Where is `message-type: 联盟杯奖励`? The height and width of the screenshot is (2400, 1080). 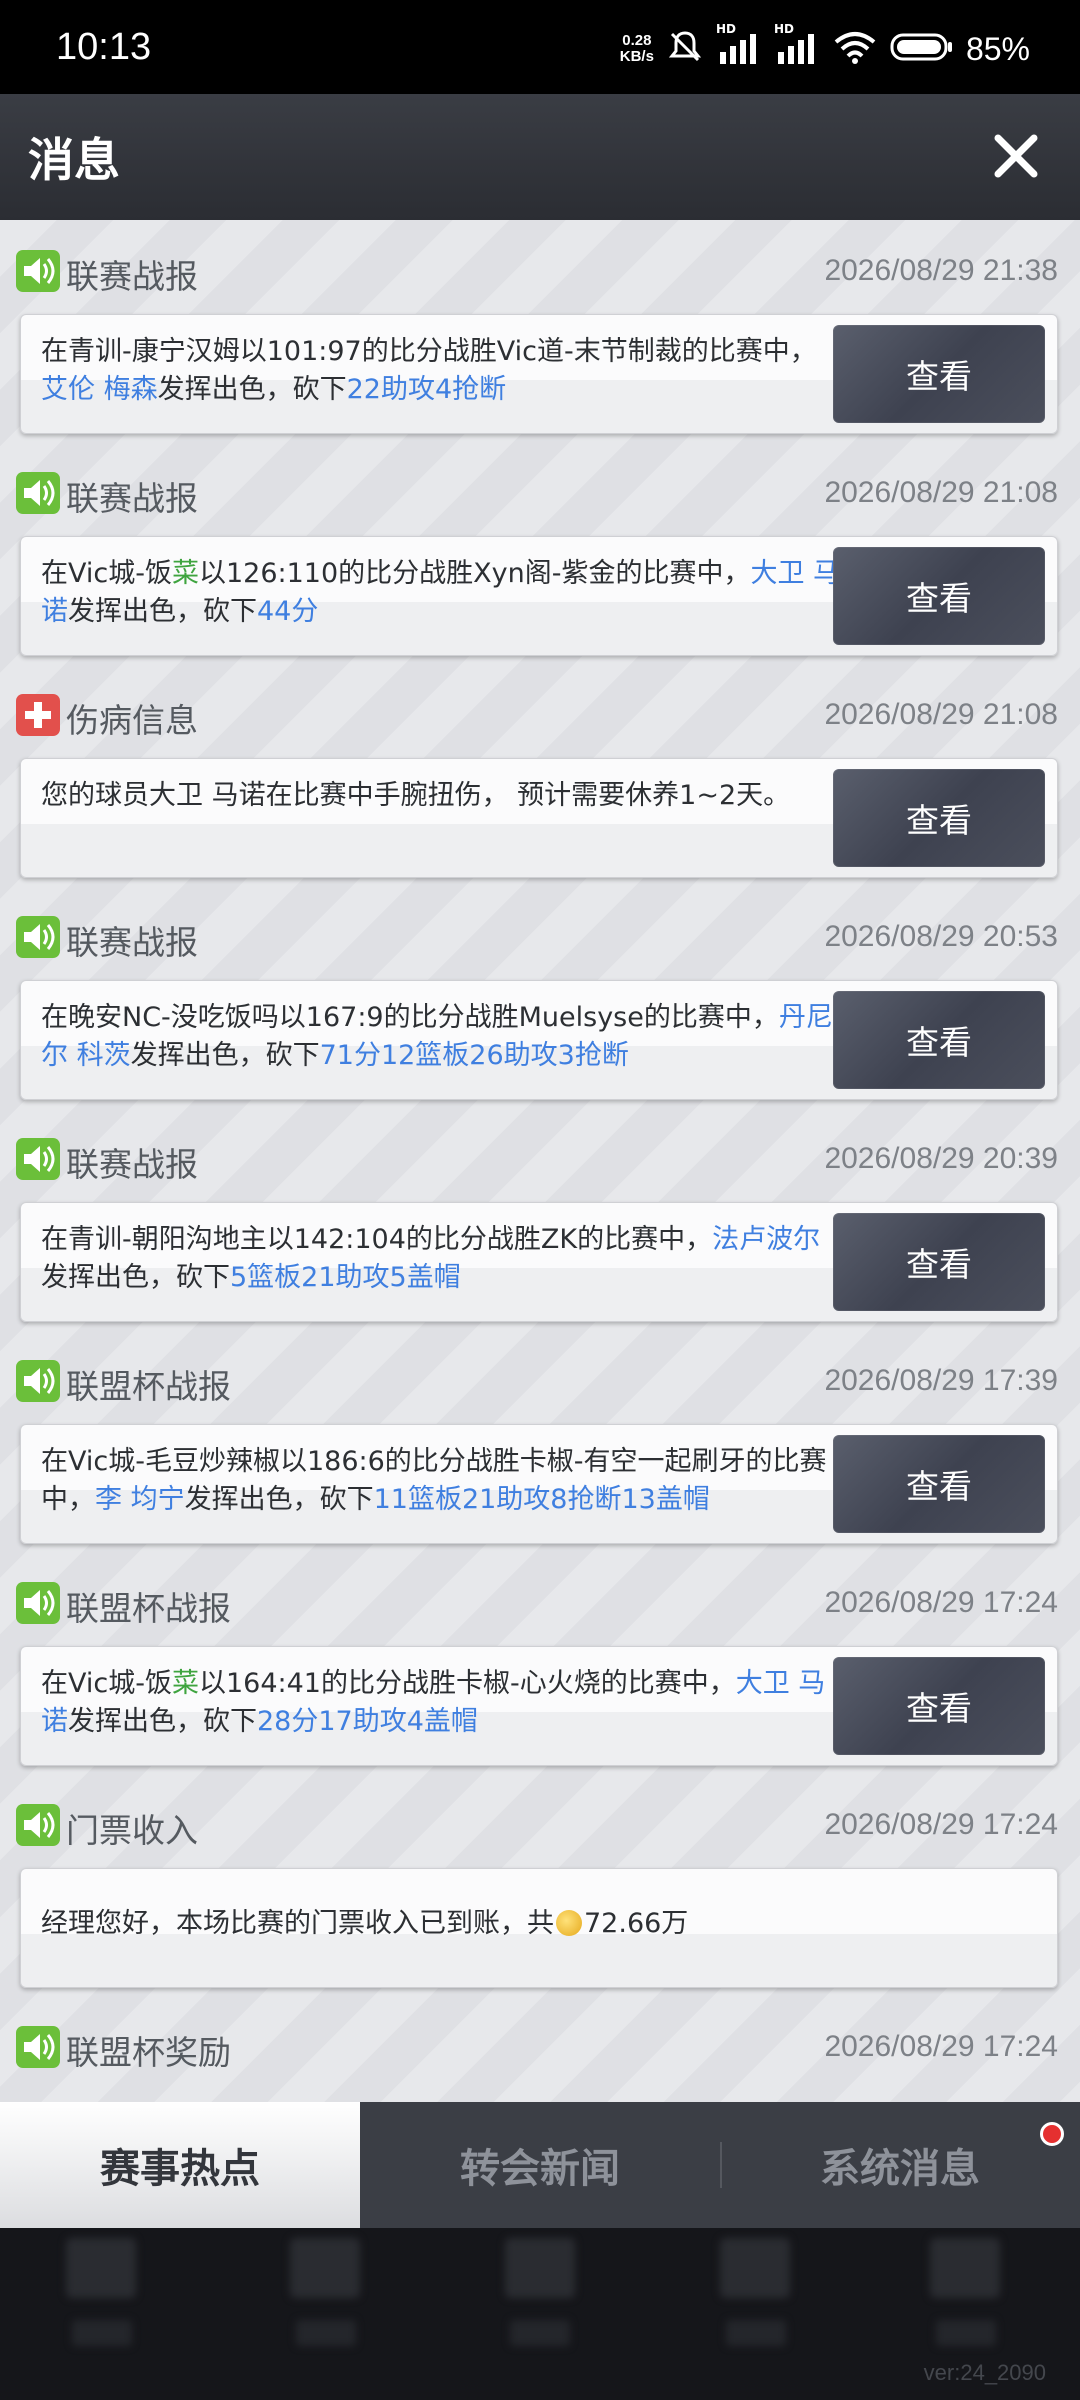 message-type: 联盟杯奖励 is located at coordinates (148, 2052).